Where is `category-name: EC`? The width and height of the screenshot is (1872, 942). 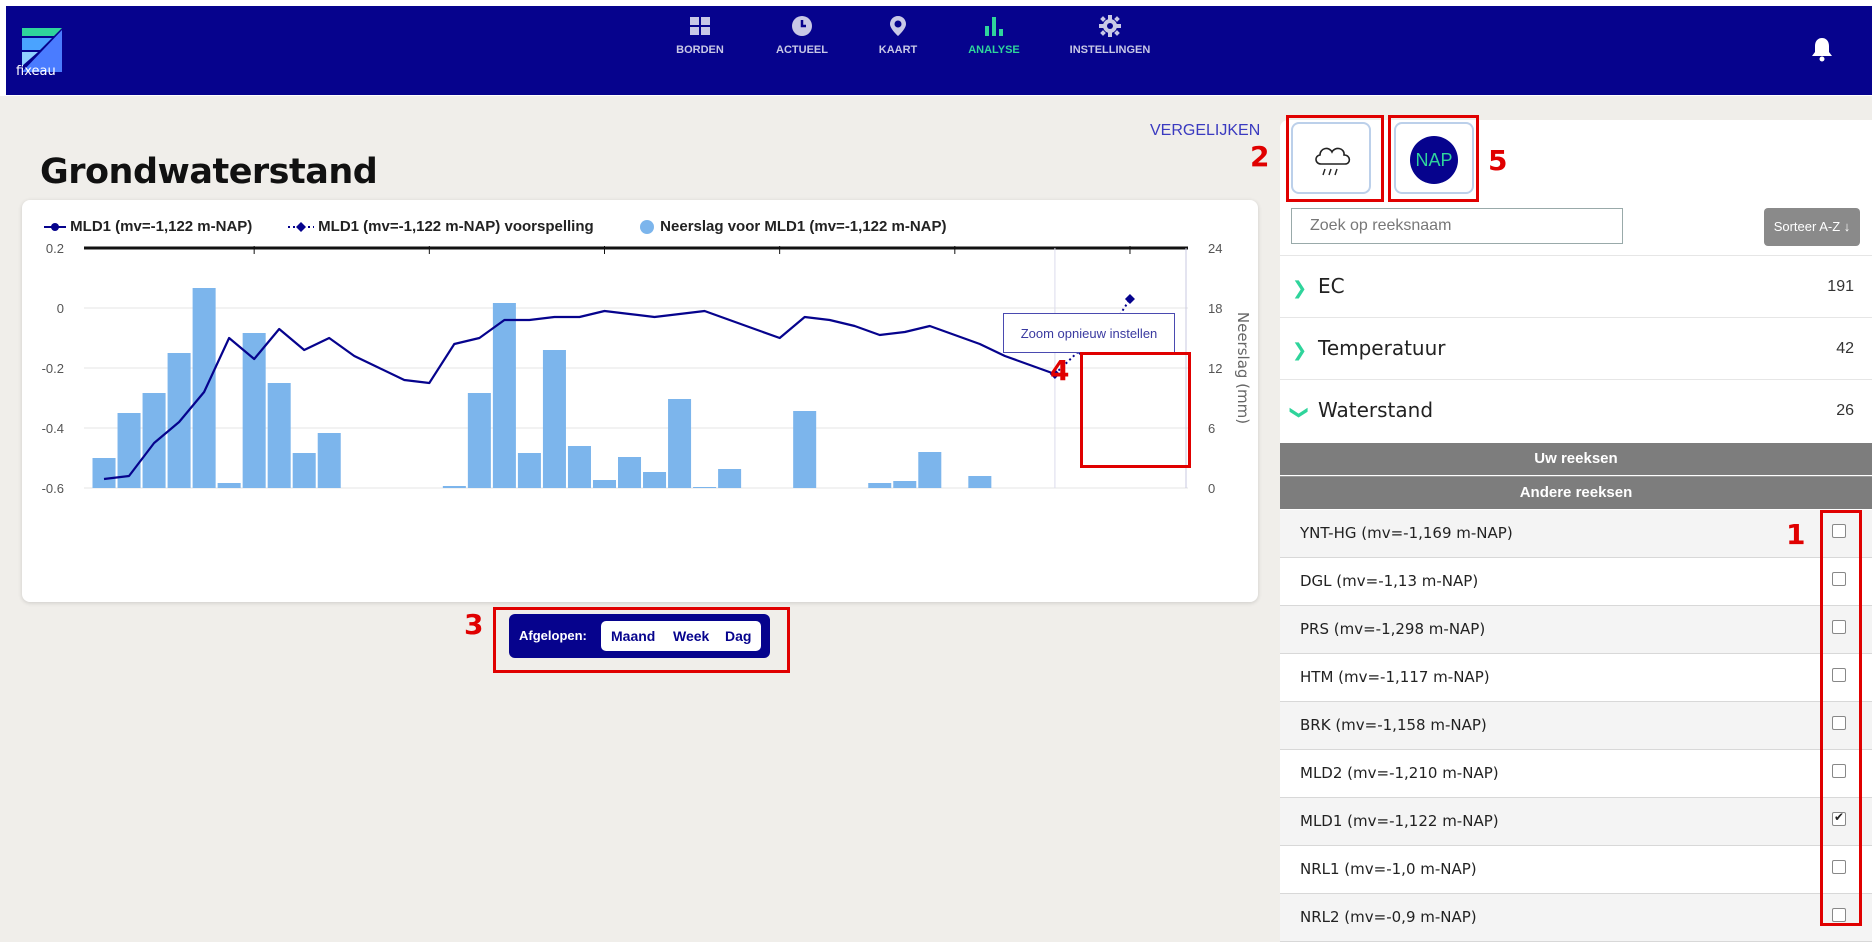
category-name: EC is located at coordinates (1331, 286).